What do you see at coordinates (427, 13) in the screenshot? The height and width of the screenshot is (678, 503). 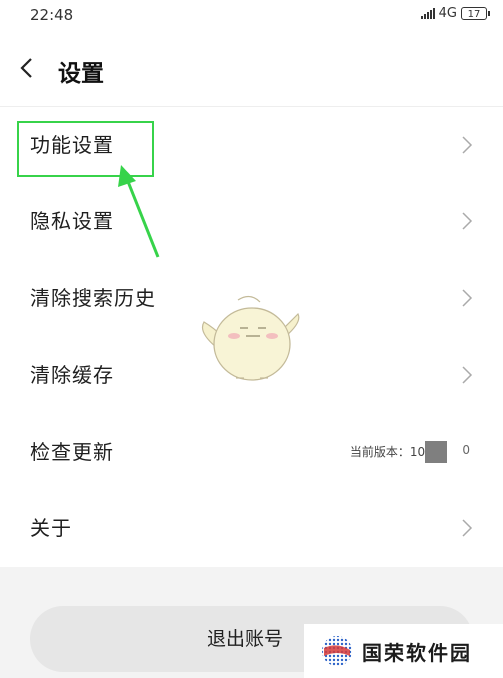 I see `signal-icon` at bounding box center [427, 13].